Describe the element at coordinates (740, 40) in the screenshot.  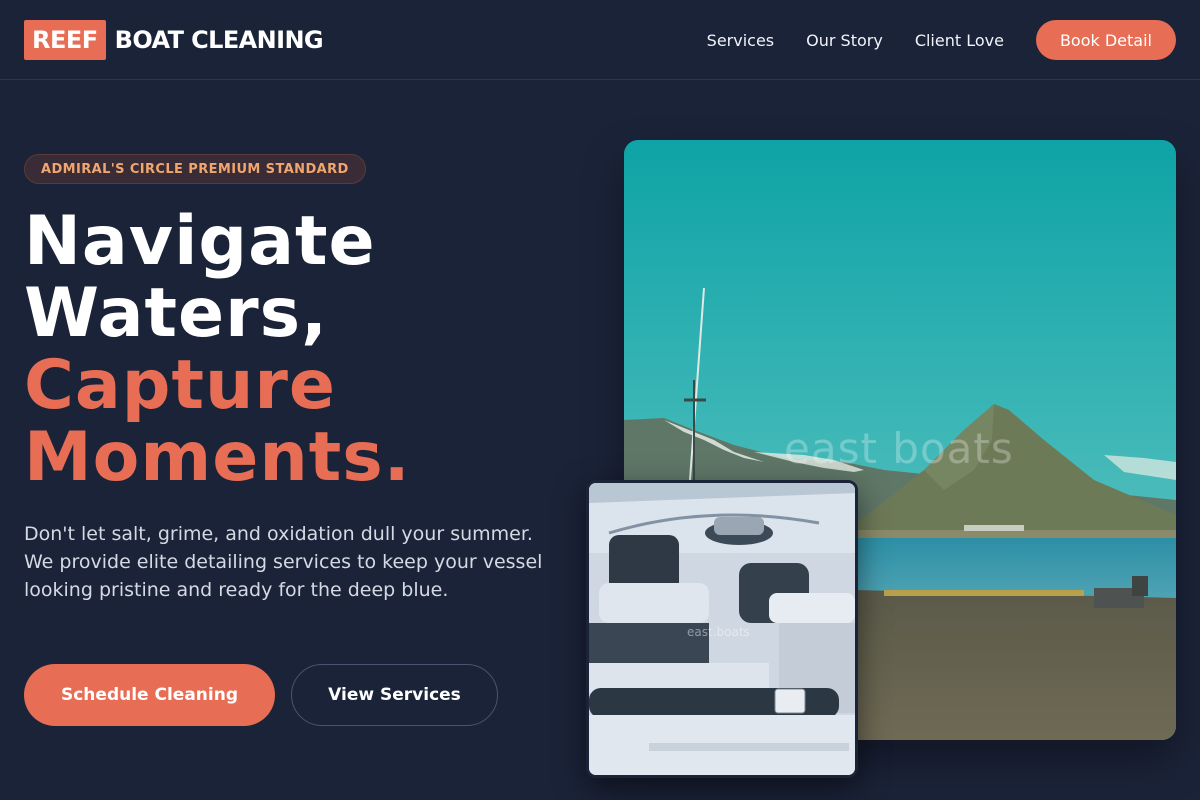
I see `nav-link-services: Services` at that location.